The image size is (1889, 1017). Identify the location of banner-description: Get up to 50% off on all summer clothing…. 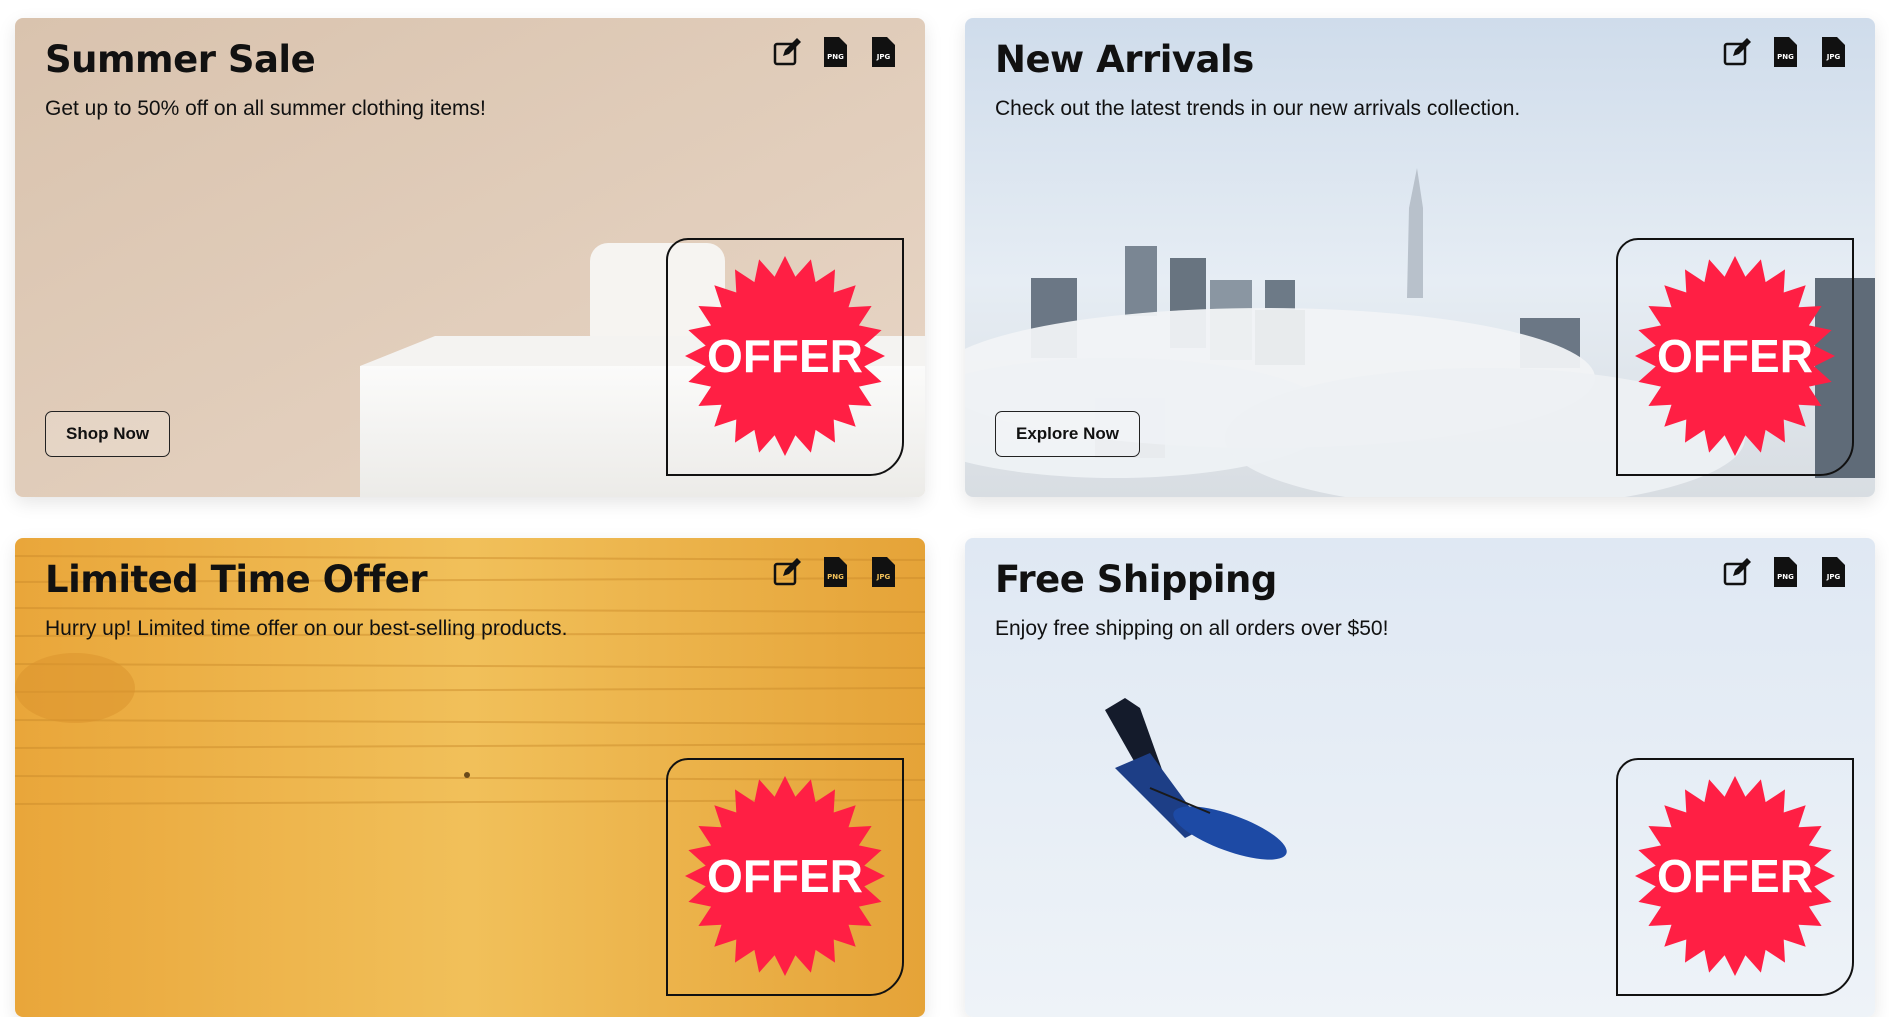
(265, 108).